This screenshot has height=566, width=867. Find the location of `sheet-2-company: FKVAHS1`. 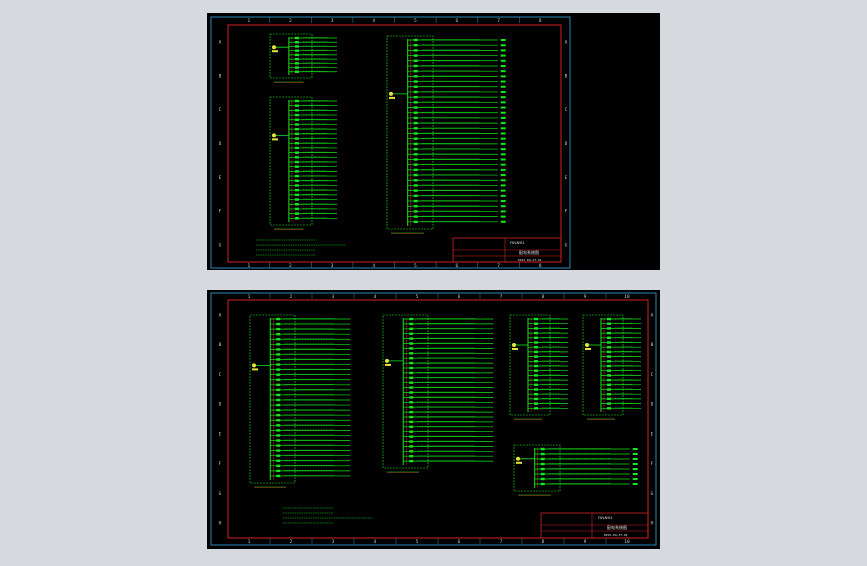

sheet-2-company: FKVAHS1 is located at coordinates (605, 518).